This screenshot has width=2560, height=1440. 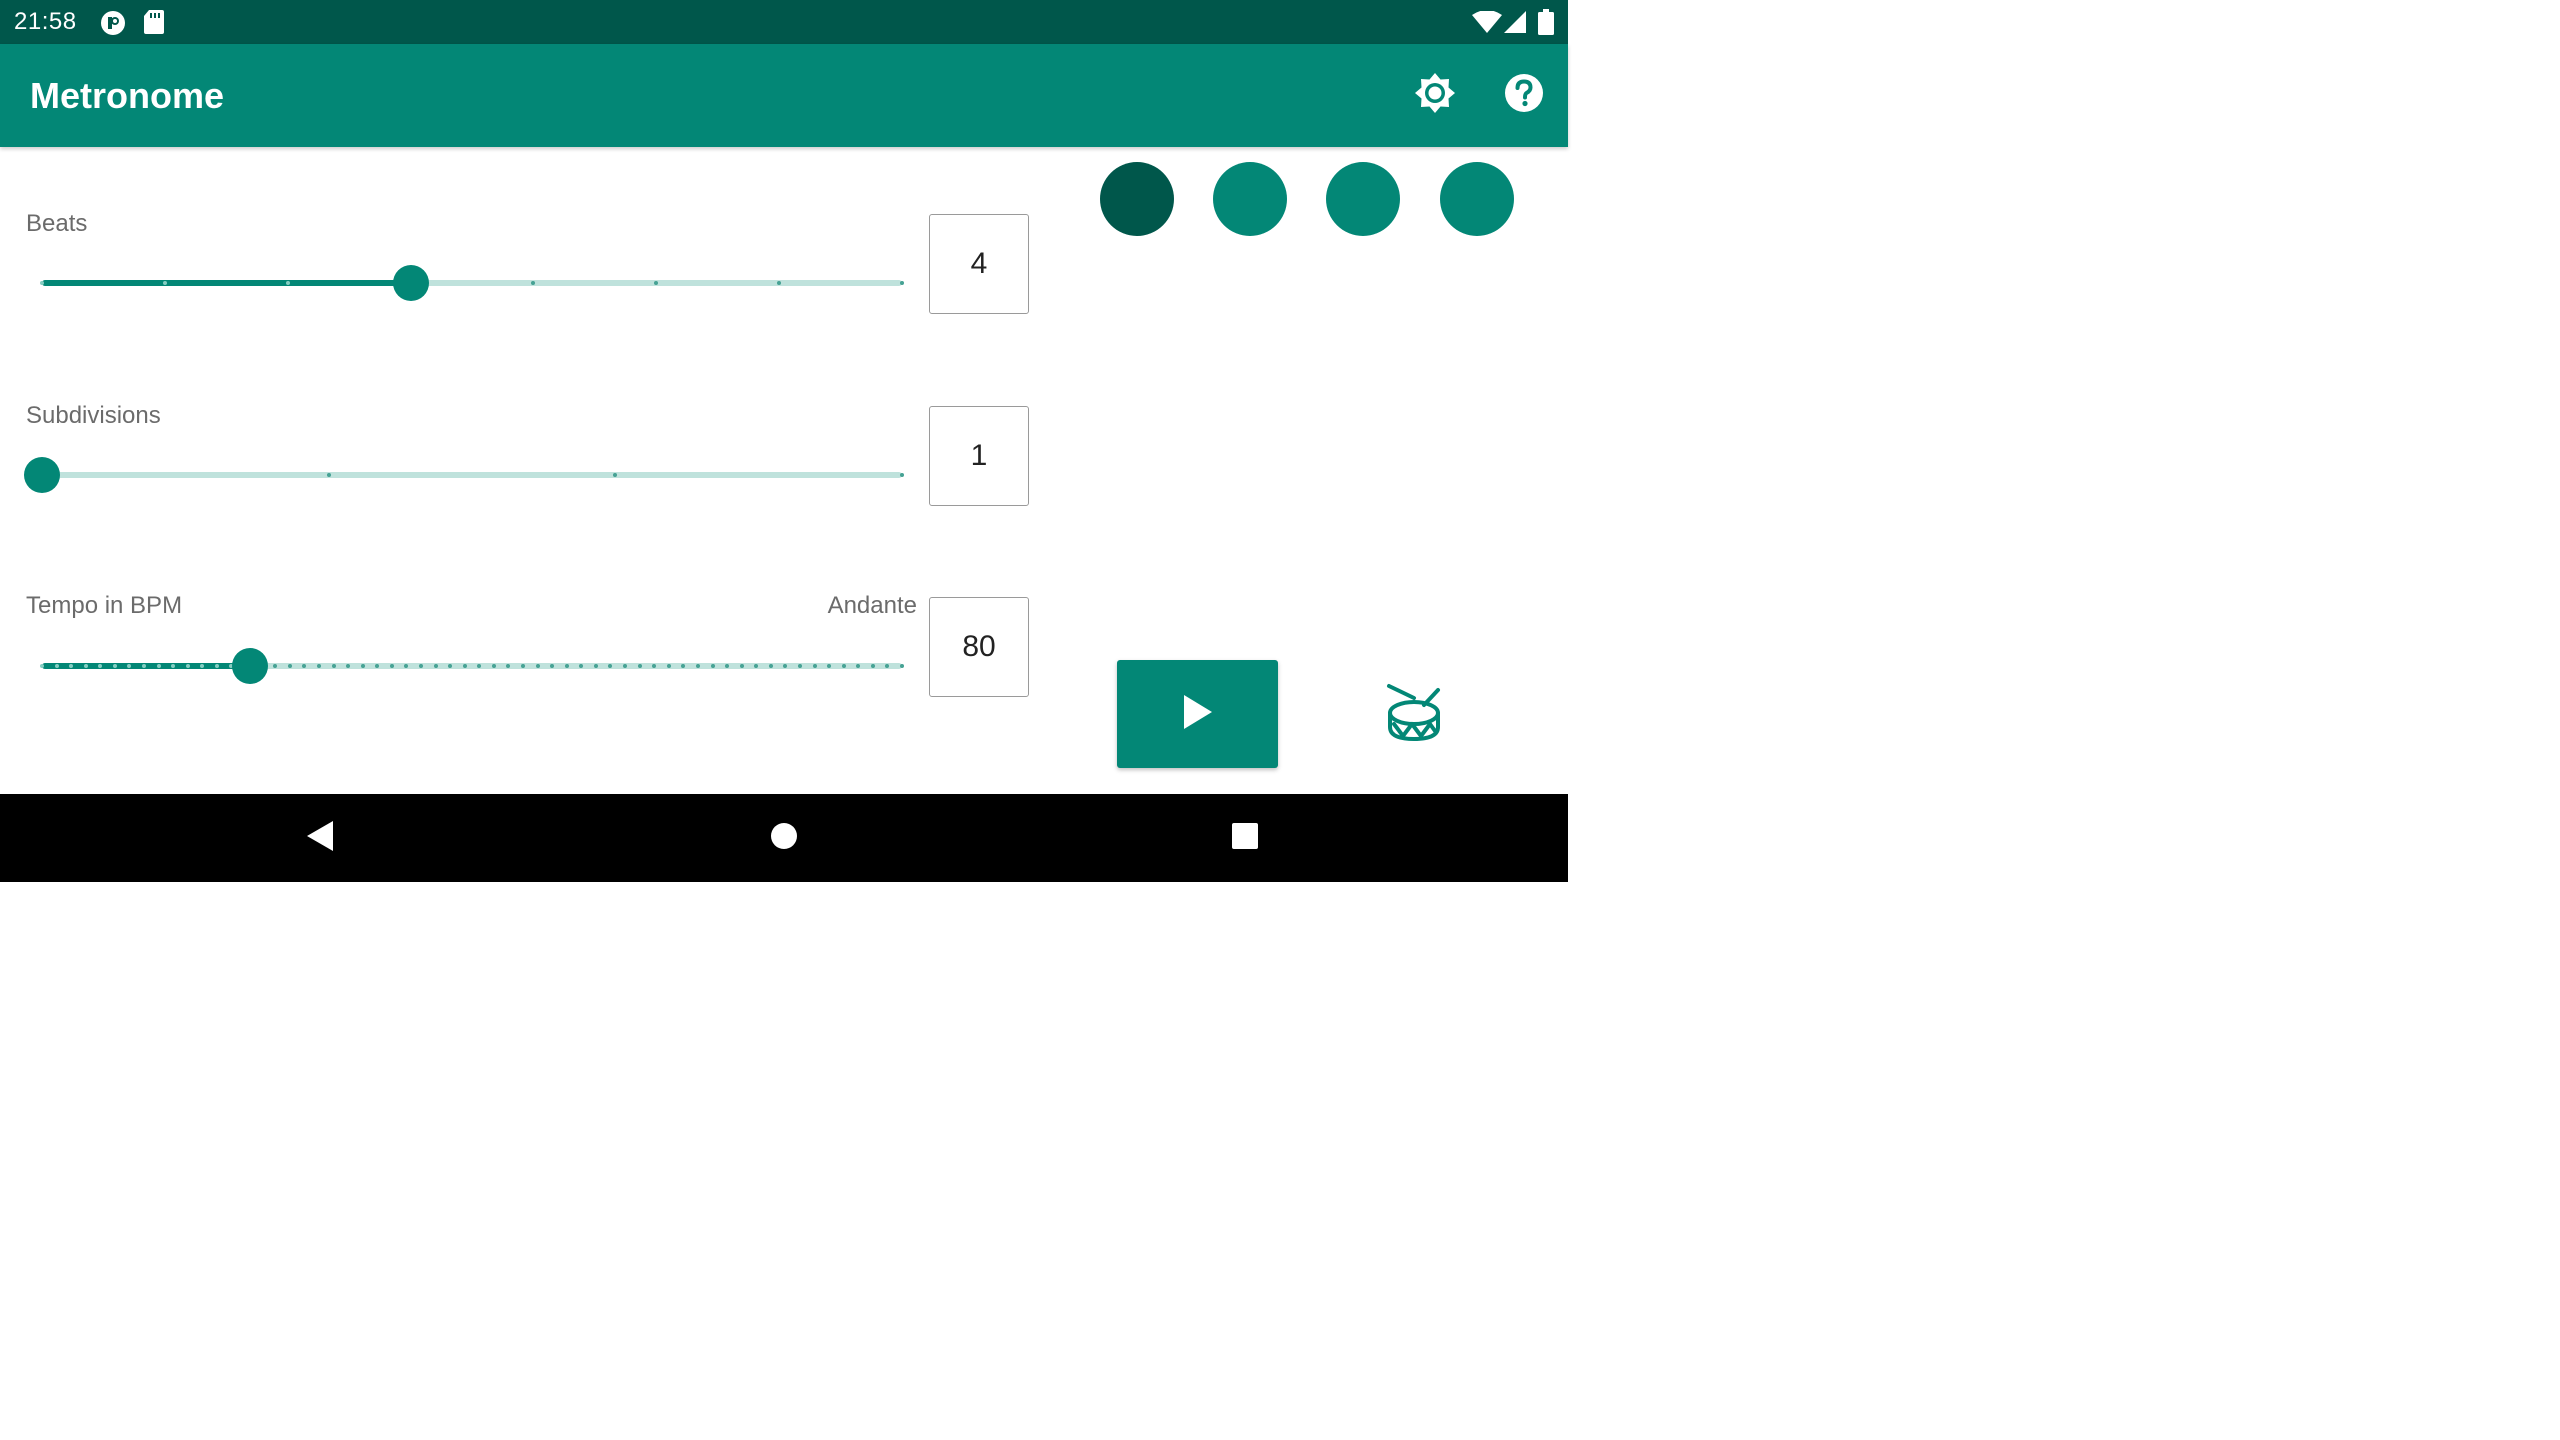 I want to click on app-title: Metronome, so click(x=127, y=95).